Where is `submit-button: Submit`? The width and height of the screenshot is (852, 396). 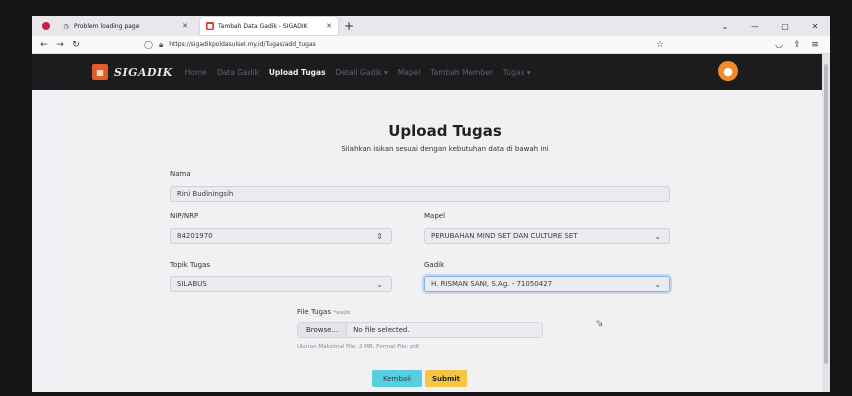 submit-button: Submit is located at coordinates (446, 378).